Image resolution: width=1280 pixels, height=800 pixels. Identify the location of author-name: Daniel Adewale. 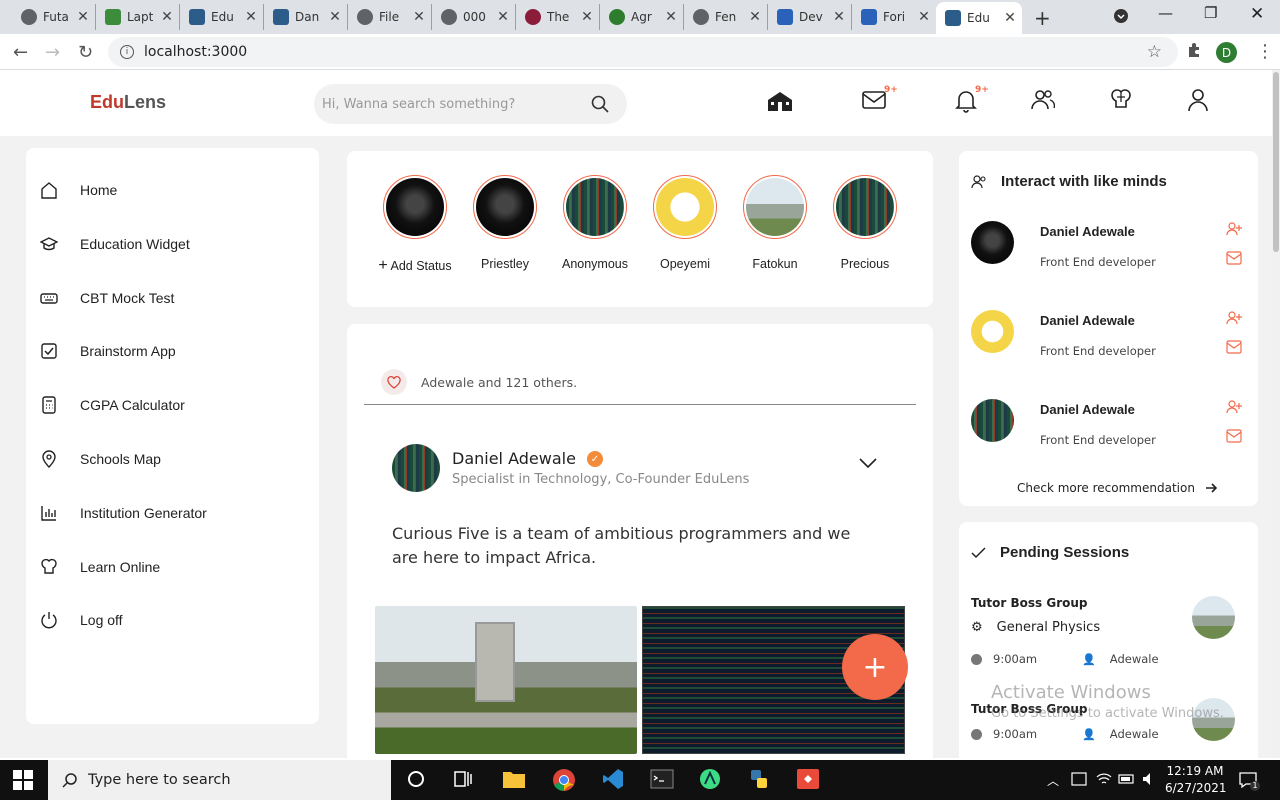
(514, 458).